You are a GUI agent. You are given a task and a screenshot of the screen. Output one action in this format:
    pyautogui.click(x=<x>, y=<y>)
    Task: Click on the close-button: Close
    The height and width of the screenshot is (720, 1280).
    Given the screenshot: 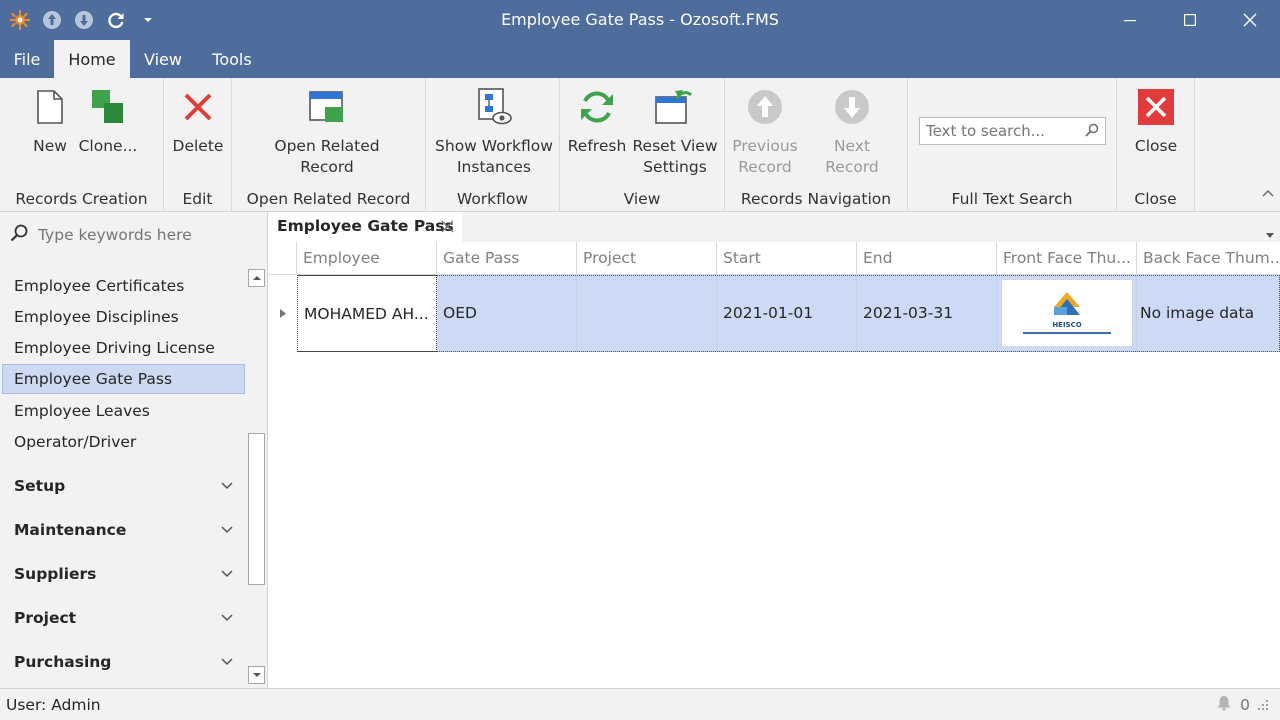 What is the action you would take?
    pyautogui.click(x=1156, y=121)
    